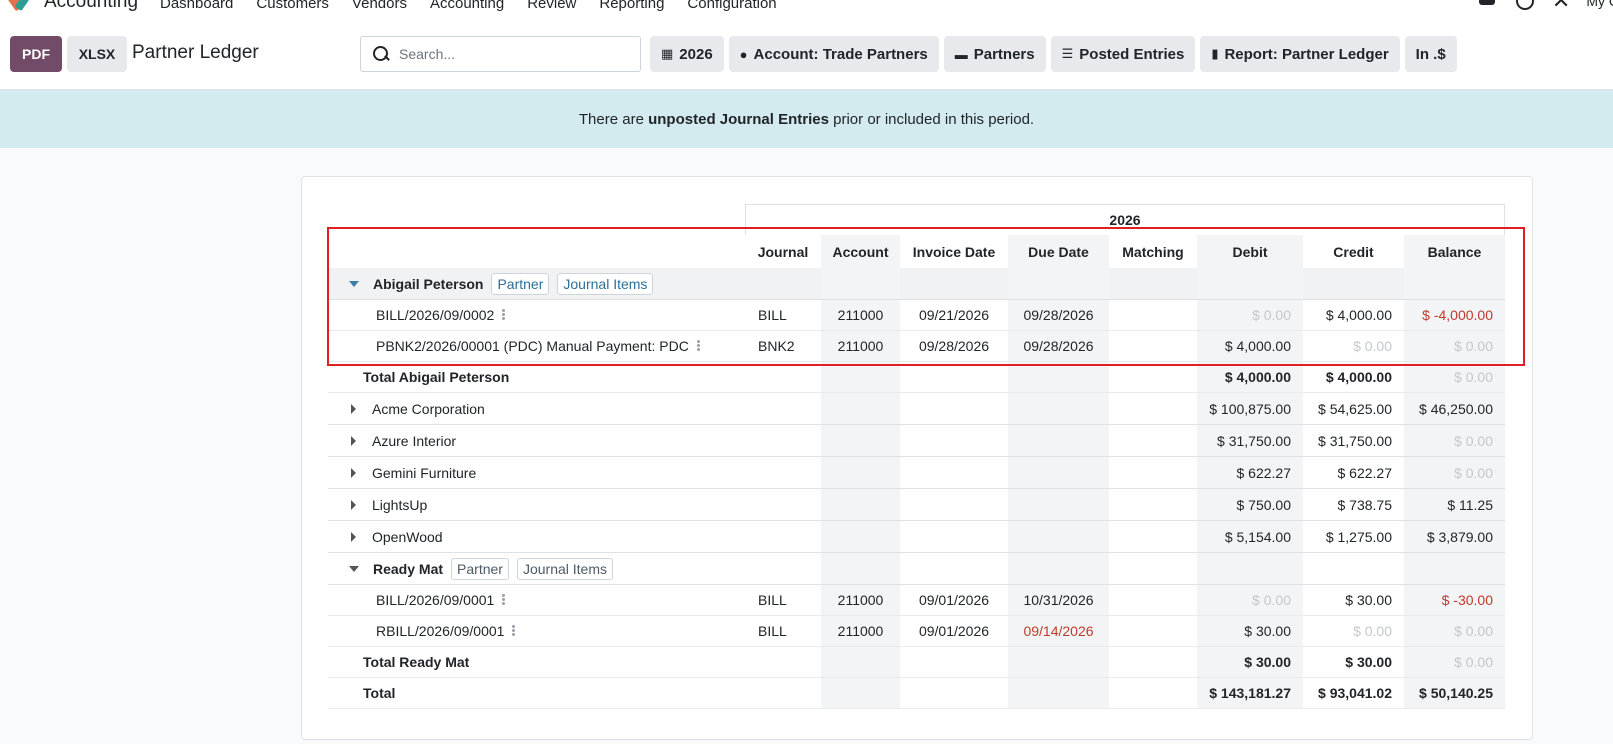 The height and width of the screenshot is (744, 1613). Describe the element at coordinates (961, 54) in the screenshot. I see `folder-icon: ▬` at that location.